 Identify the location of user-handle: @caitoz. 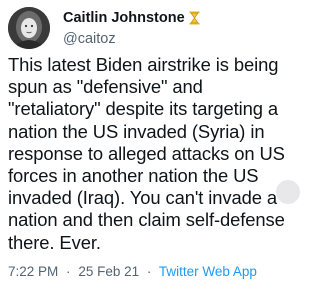
(131, 39).